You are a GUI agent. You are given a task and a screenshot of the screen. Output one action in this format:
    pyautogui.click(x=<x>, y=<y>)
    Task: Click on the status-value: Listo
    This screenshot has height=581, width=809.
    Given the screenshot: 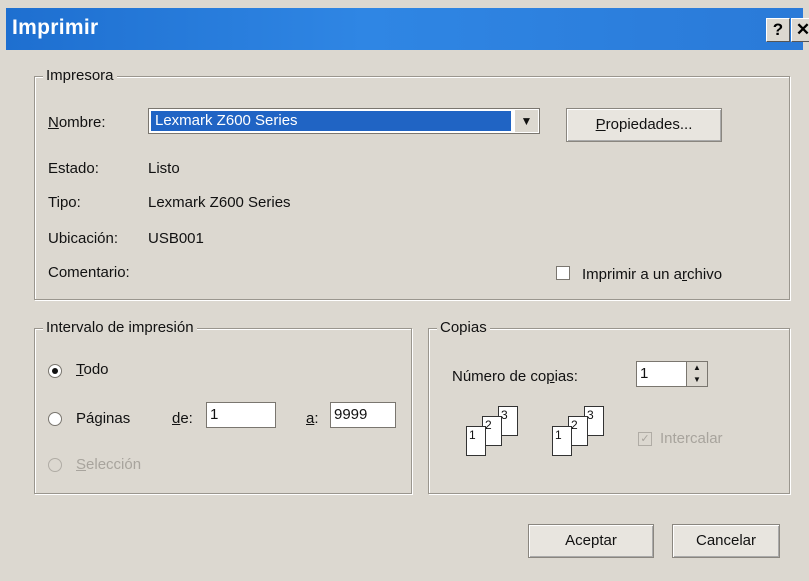 What is the action you would take?
    pyautogui.click(x=164, y=168)
    